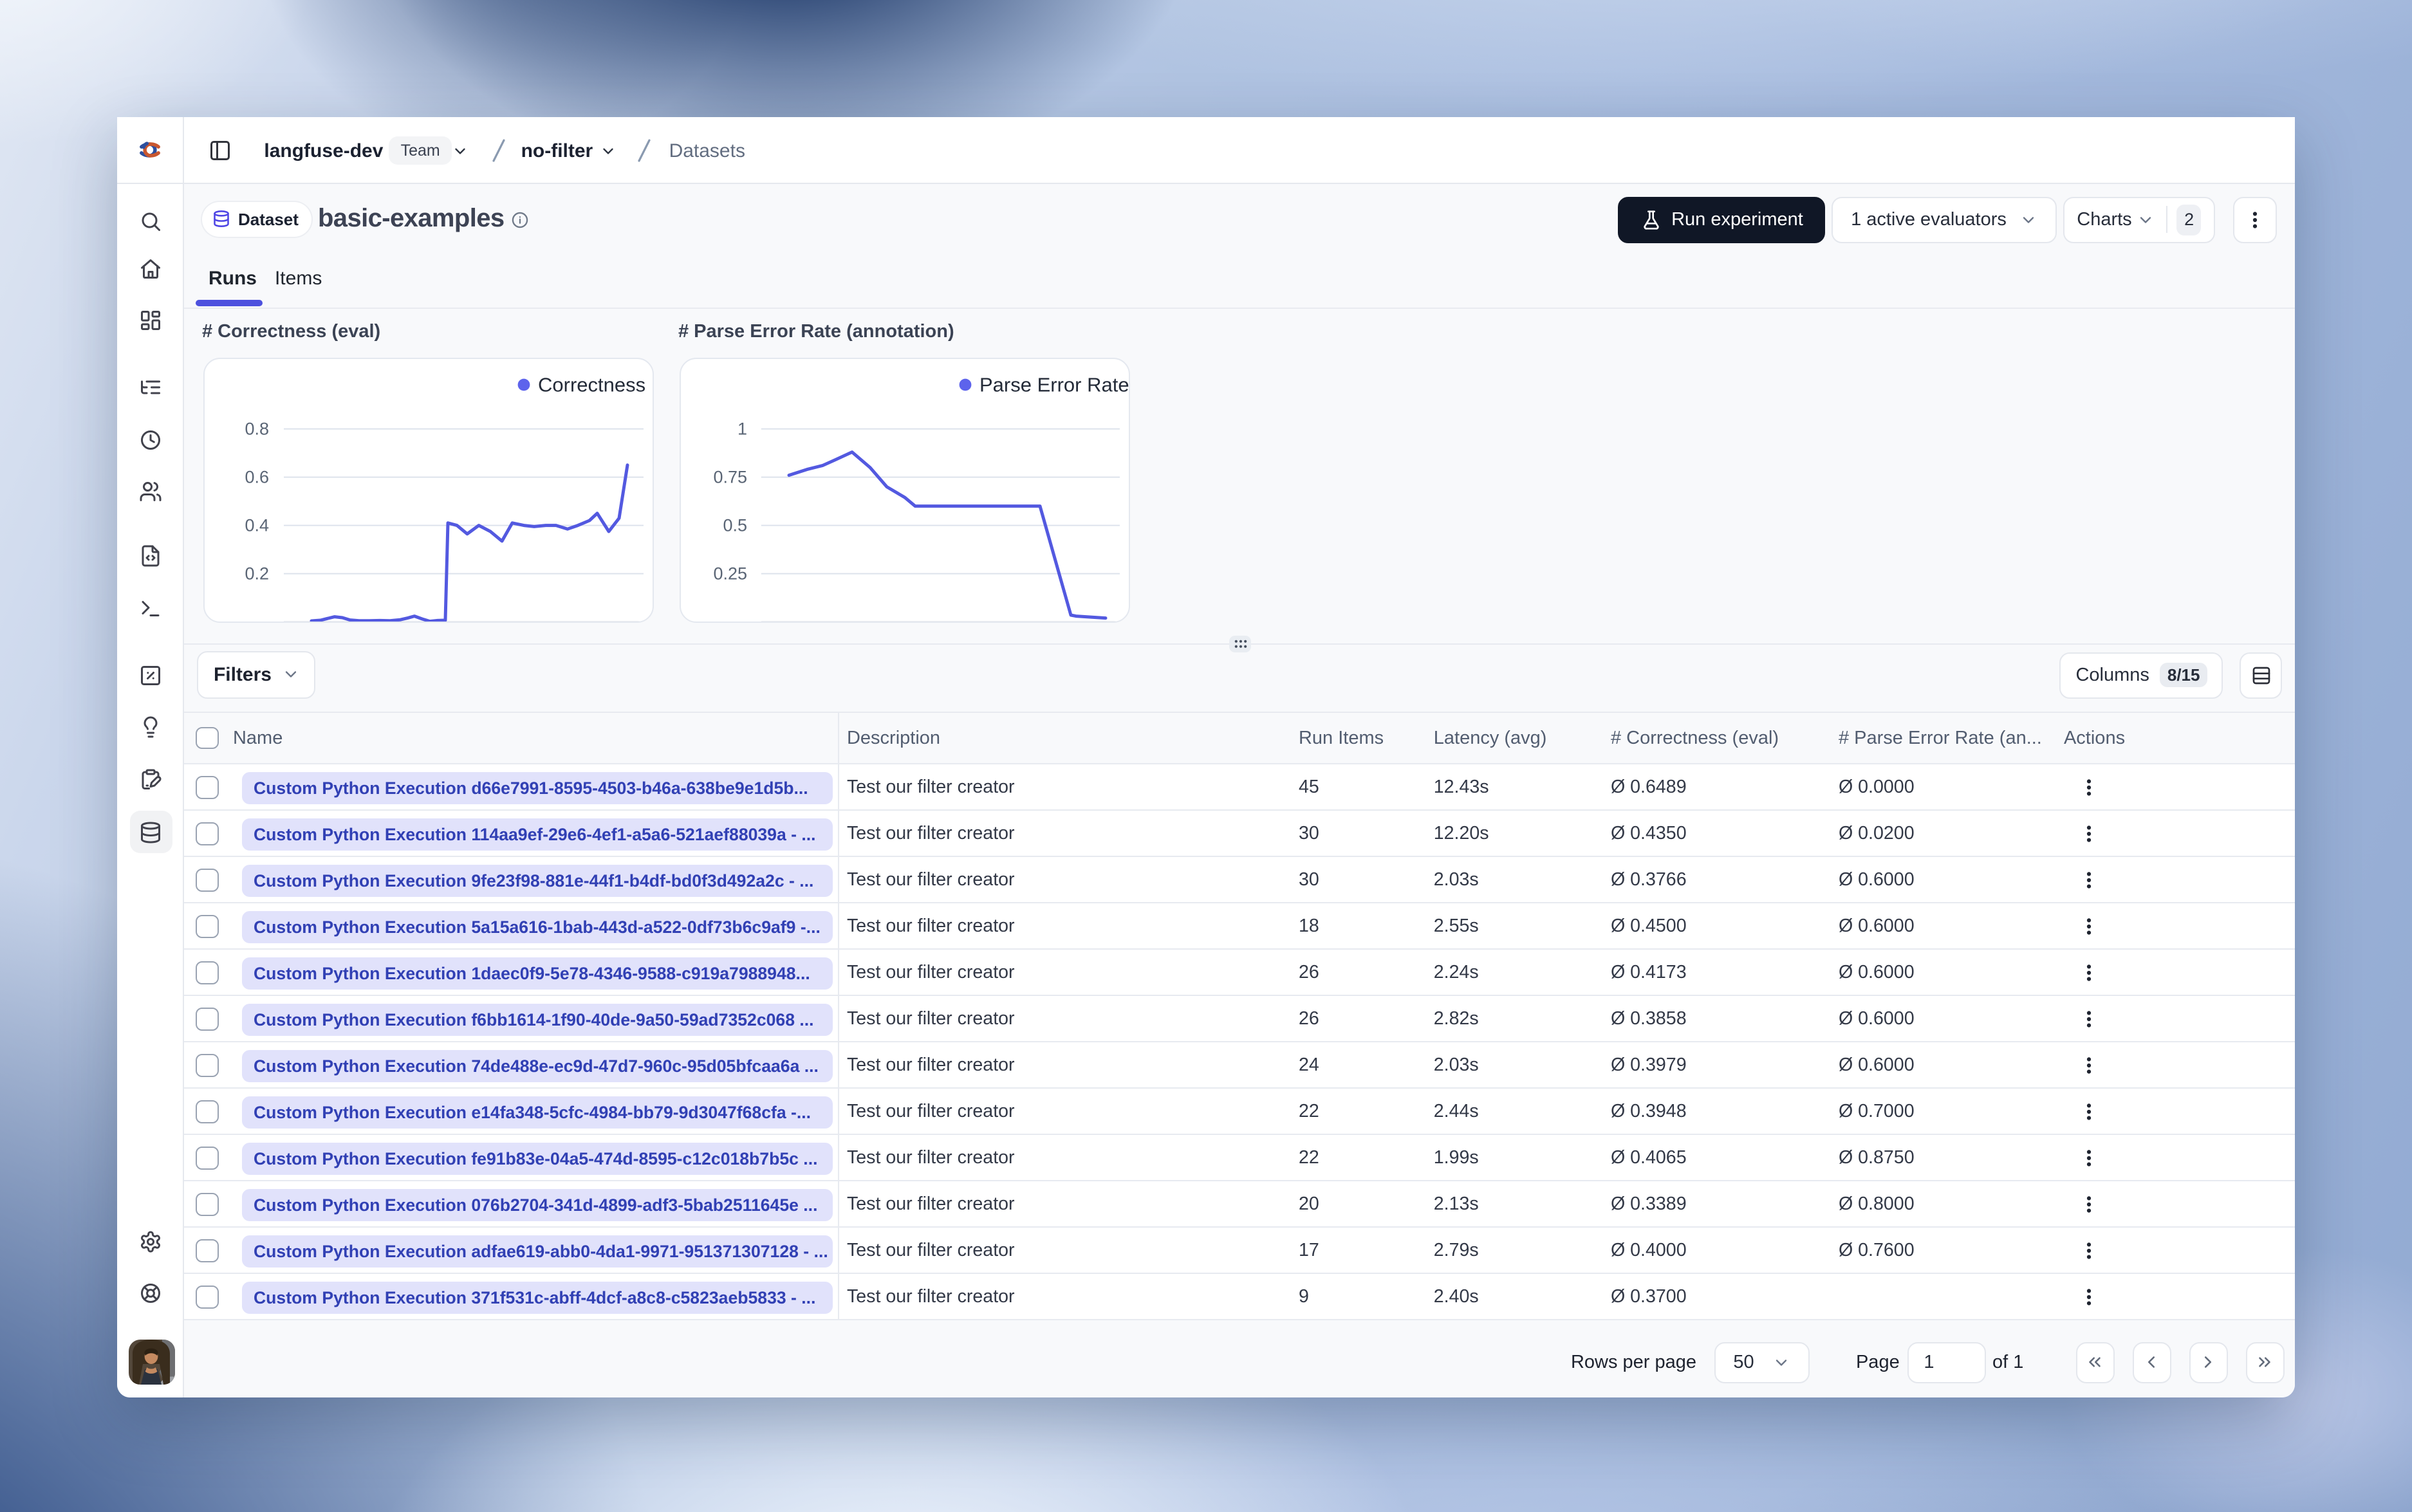 This screenshot has width=2412, height=1512. What do you see at coordinates (257, 573) in the screenshot?
I see `svg-text: 0.2` at bounding box center [257, 573].